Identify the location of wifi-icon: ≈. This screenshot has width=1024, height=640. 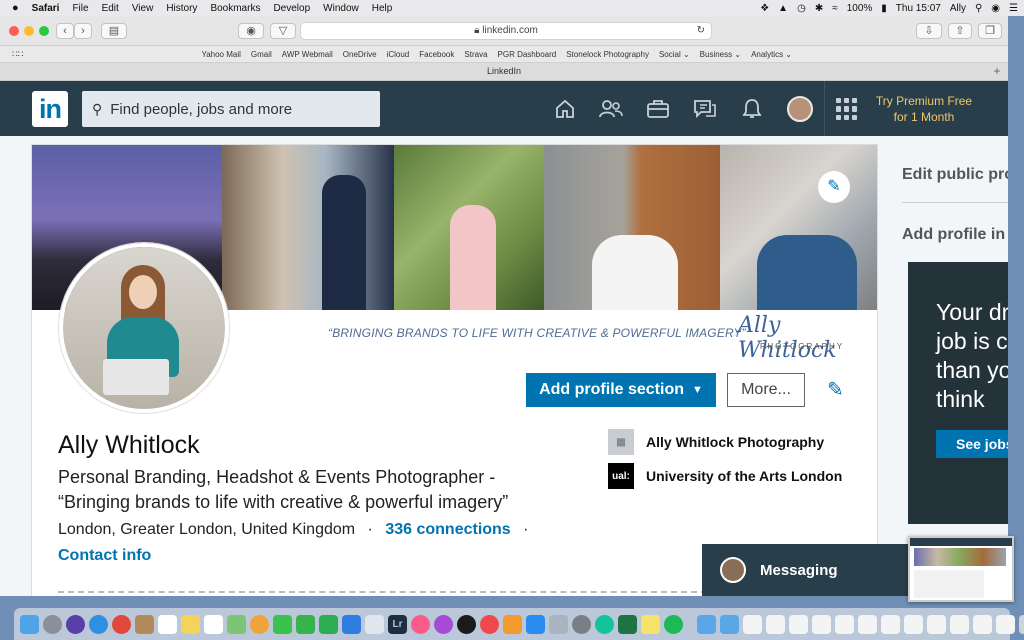
(835, 8).